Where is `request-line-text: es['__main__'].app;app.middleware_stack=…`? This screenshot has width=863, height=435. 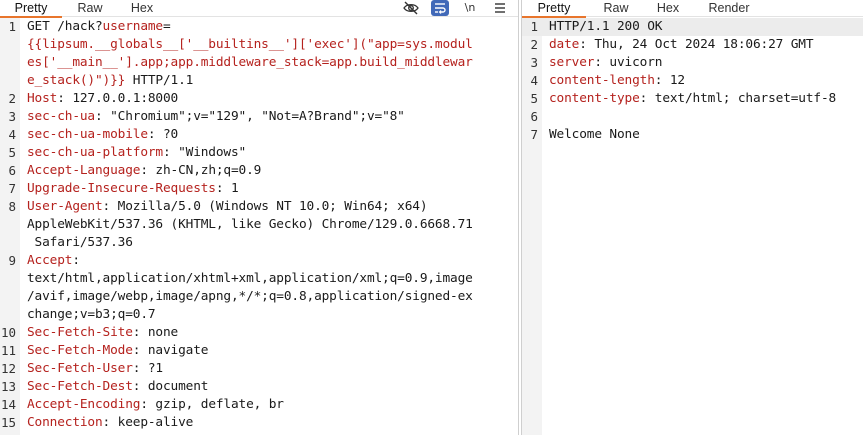
request-line-text: es['__main__'].app;app.middleware_stack=… is located at coordinates (272, 63).